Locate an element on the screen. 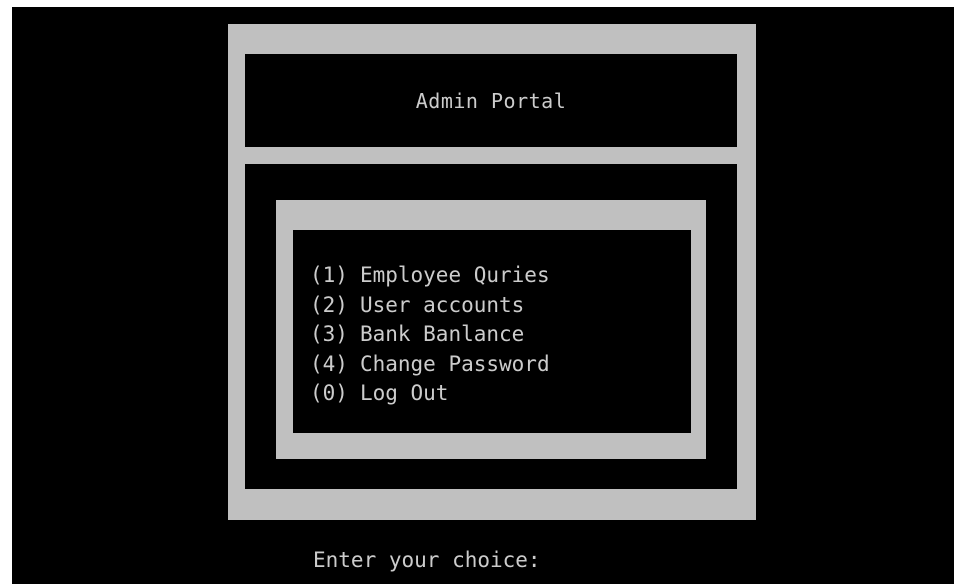  menu-item-bank-balance: (3) Bank Banlance is located at coordinates (430, 337).